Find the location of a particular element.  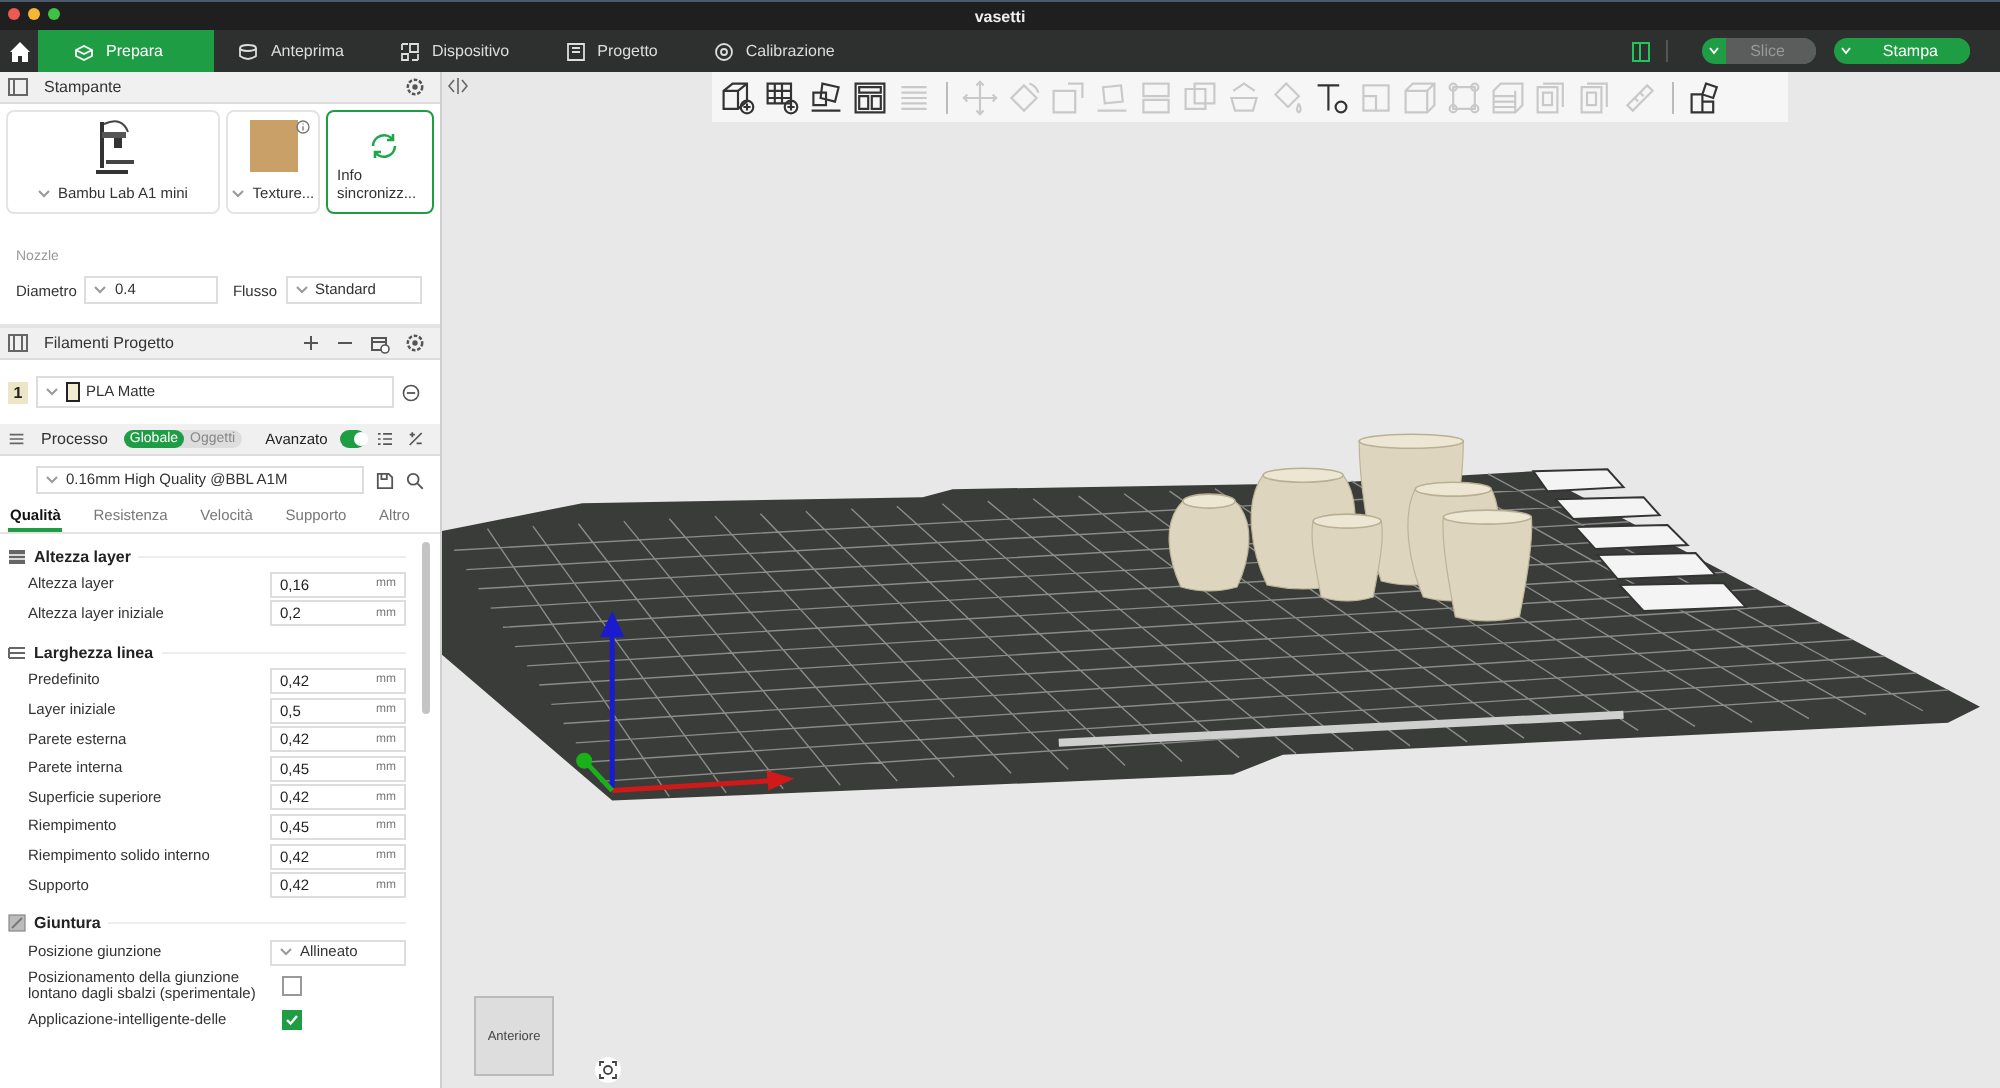

layers-icon is located at coordinates (17, 439).